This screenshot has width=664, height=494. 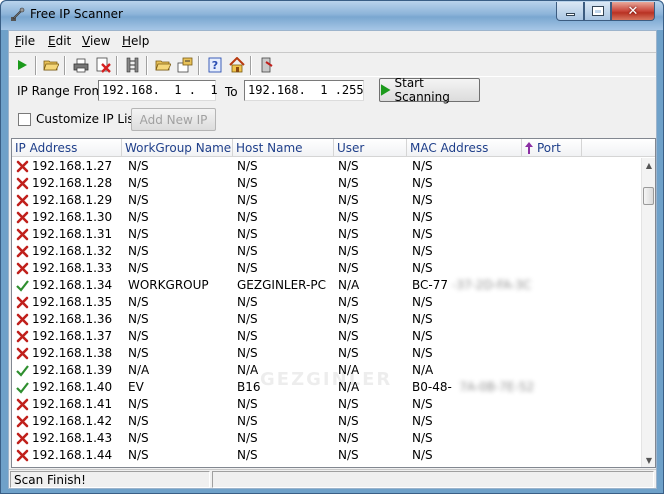 I want to click on column-header-workgroup-name: WorkGroup Name, so click(x=177, y=148).